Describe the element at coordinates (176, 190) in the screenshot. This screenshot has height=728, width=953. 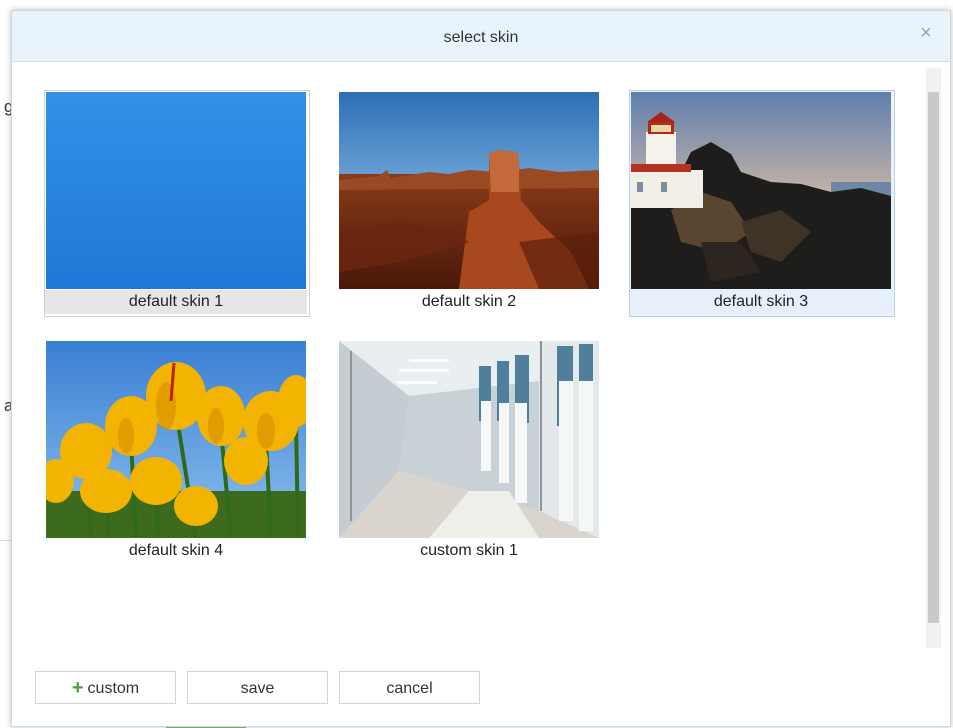
I see `skin-thumbnail-blue` at that location.